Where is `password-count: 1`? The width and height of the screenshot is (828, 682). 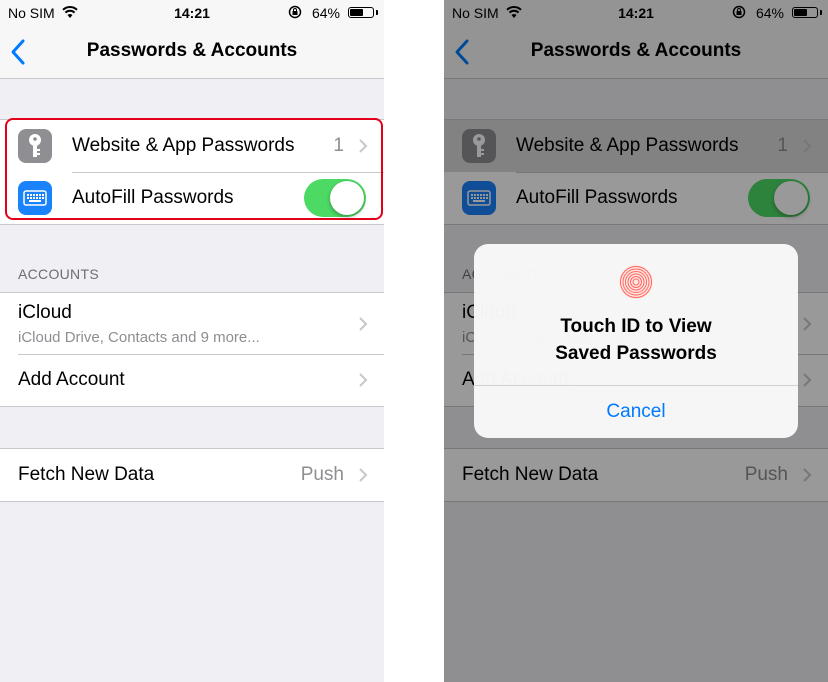
password-count: 1 is located at coordinates (338, 145).